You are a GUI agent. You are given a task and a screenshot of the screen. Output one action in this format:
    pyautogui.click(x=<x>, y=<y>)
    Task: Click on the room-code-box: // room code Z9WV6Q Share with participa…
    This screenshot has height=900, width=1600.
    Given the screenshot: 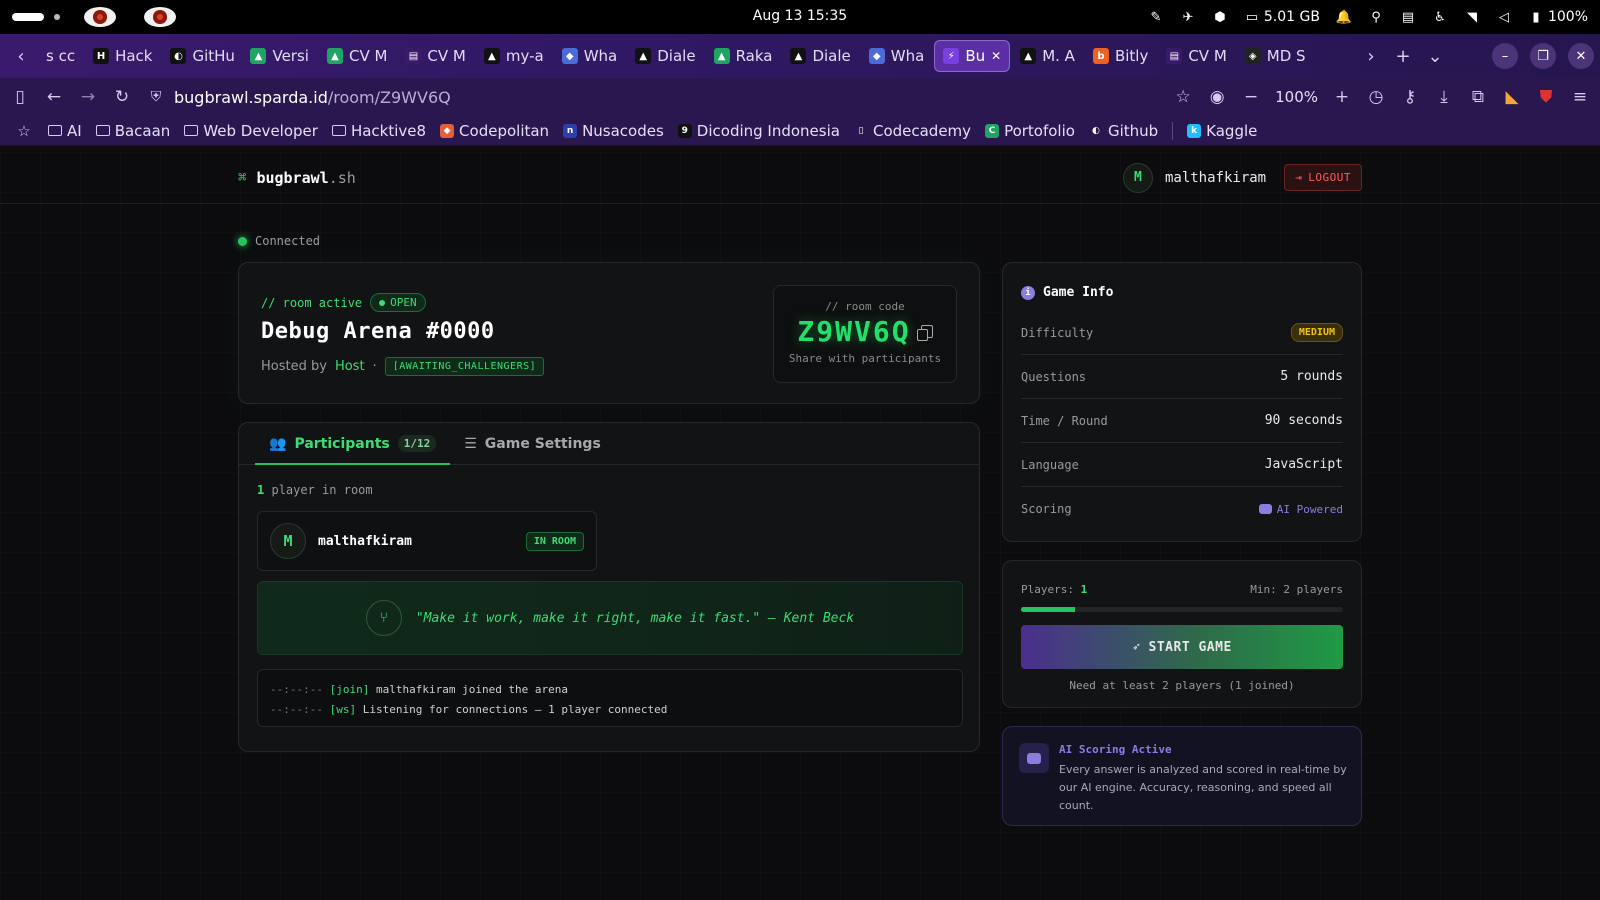 What is the action you would take?
    pyautogui.click(x=865, y=334)
    